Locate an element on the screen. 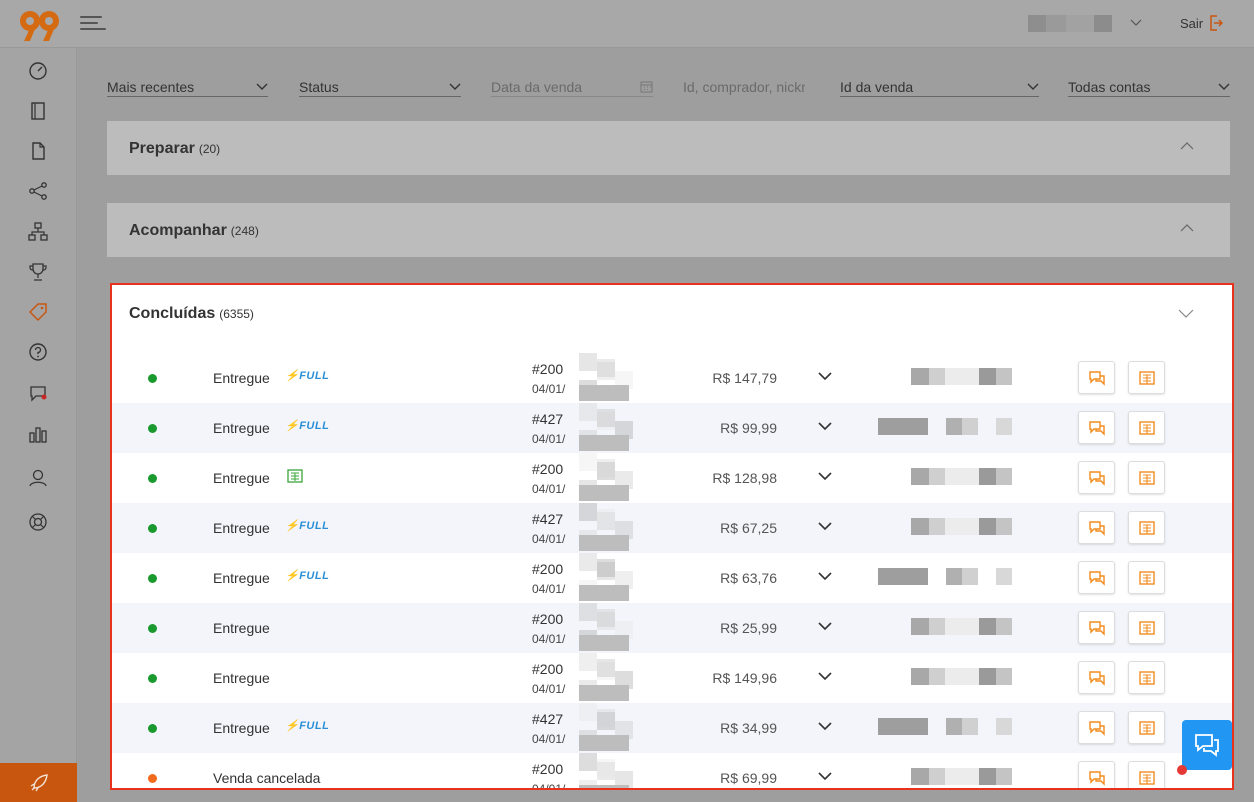 This screenshot has width=1254, height=802. dashboard-icon is located at coordinates (38, 70).